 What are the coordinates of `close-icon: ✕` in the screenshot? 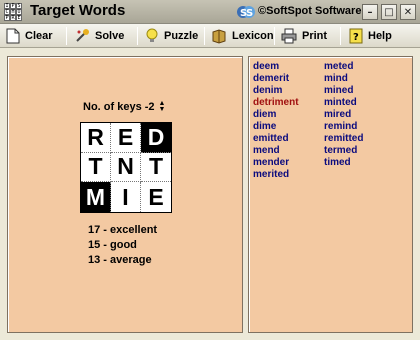 It's located at (408, 12).